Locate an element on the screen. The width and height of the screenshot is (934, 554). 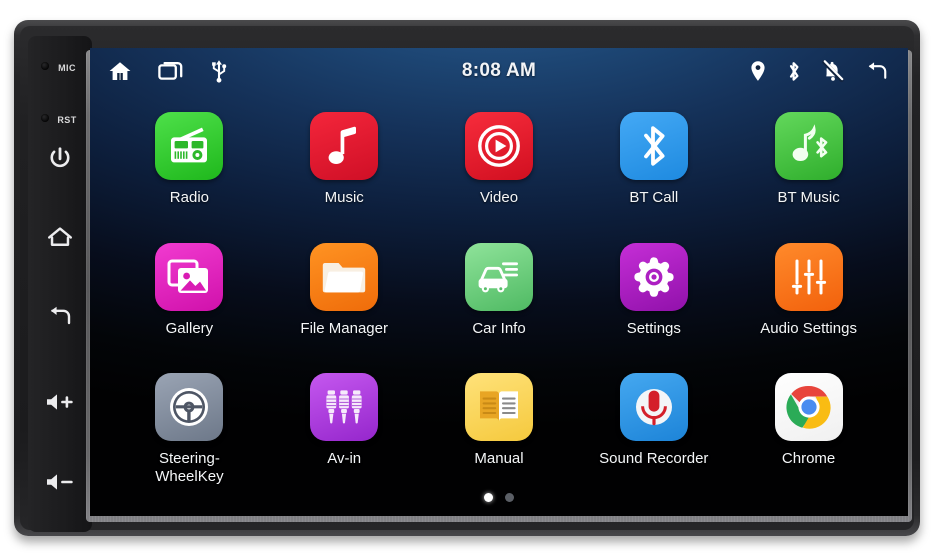
radio-icon is located at coordinates (189, 145).